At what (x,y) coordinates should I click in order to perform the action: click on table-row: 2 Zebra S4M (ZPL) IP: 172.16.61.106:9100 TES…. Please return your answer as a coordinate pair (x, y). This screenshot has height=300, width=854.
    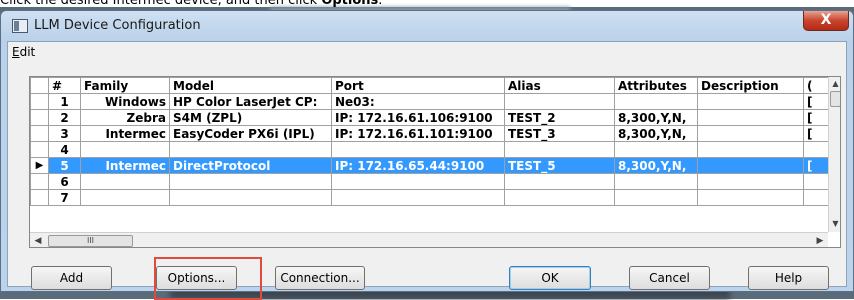
    Looking at the image, I should click on (429, 117).